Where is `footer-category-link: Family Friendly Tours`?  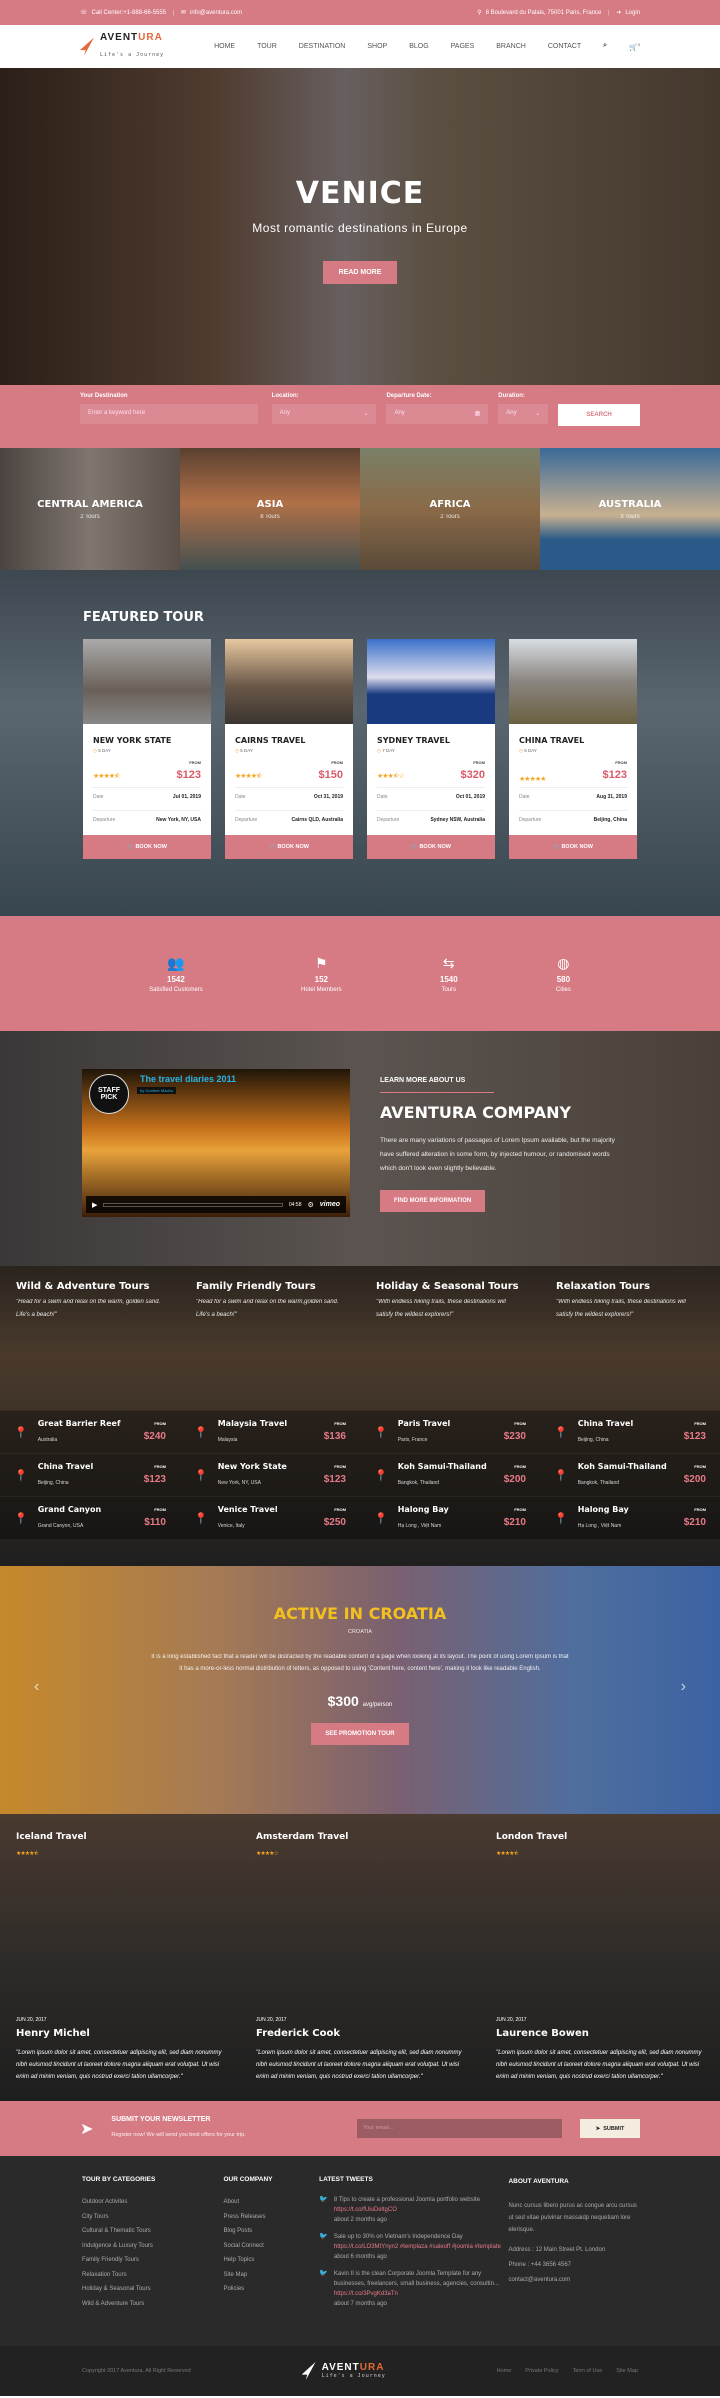
footer-category-link: Family Friendly Tours is located at coordinates (152, 2260).